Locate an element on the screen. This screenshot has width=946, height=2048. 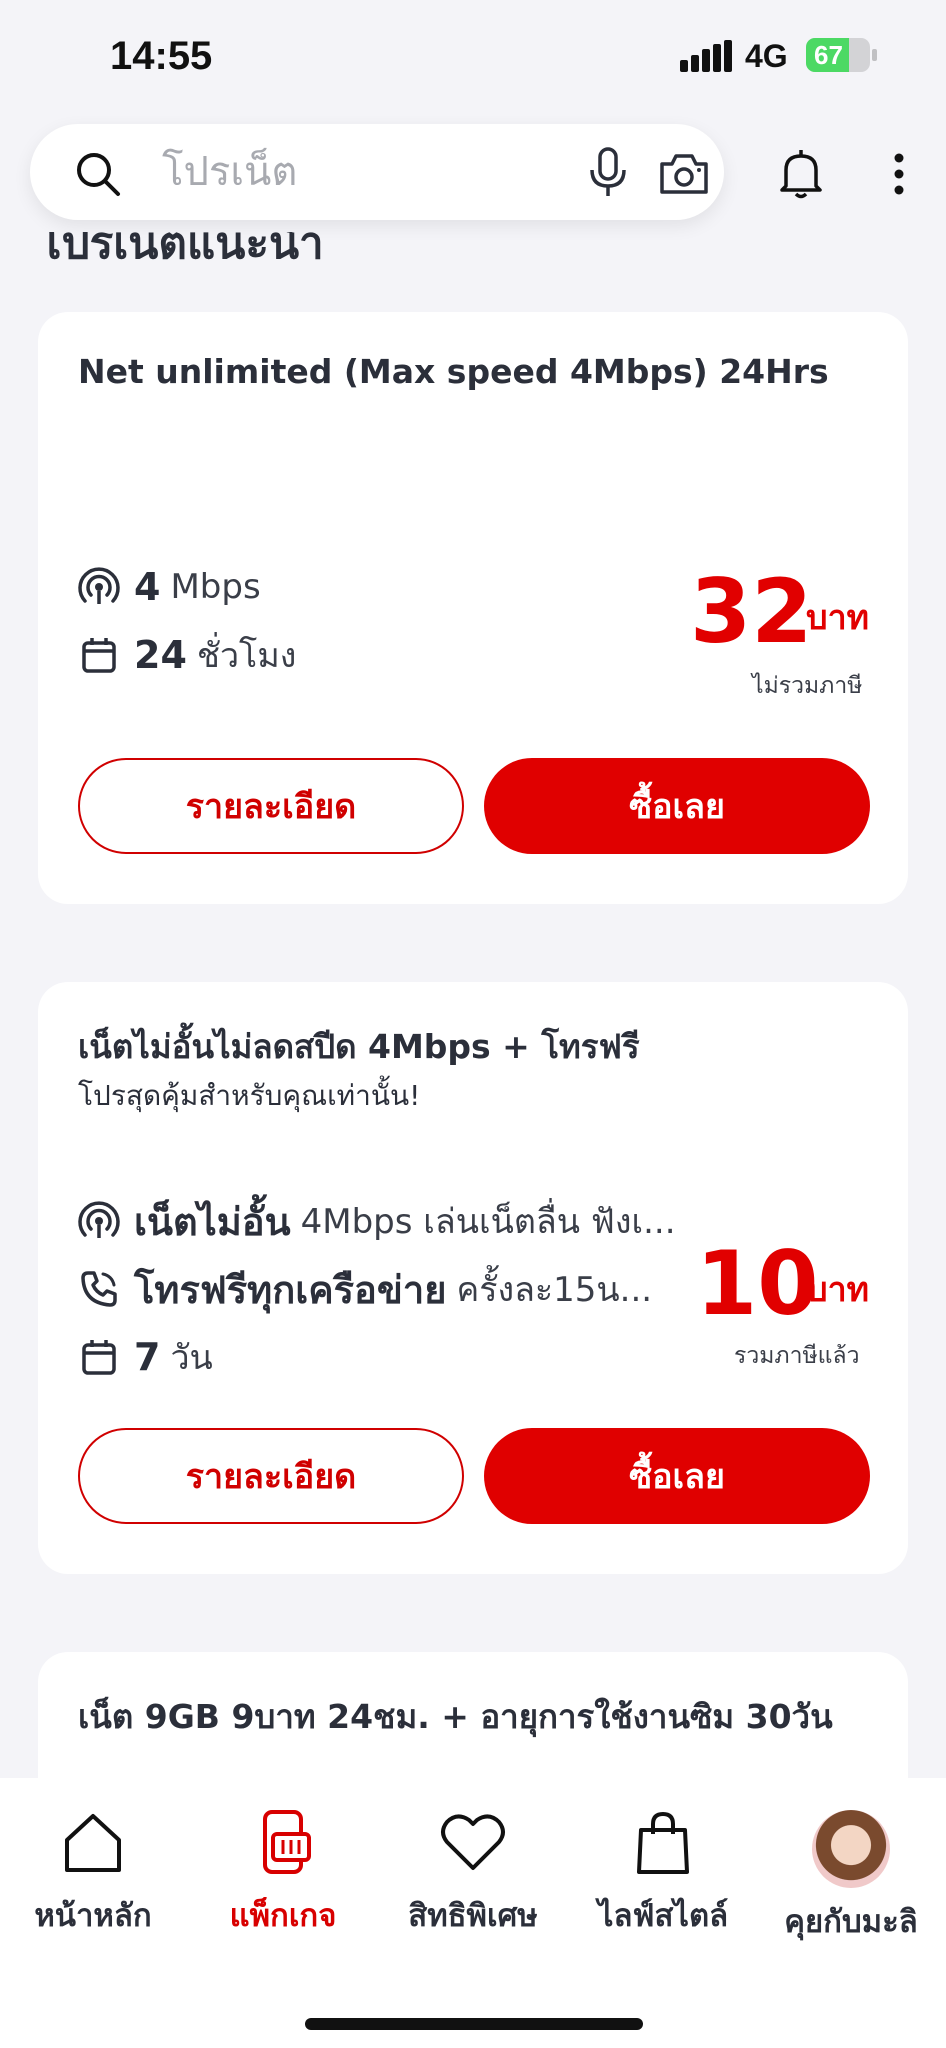
shopping-bag-icon is located at coordinates (663, 1842).